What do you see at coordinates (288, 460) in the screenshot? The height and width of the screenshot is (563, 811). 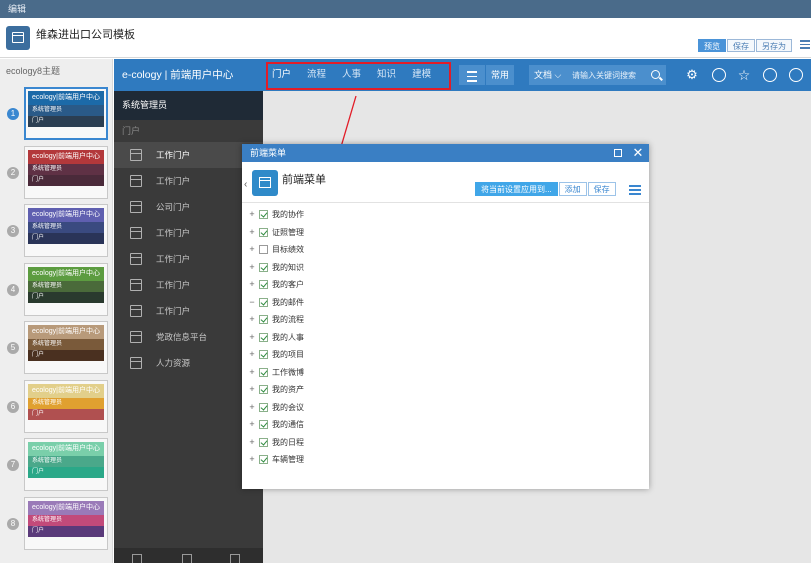 I see `tree-item-label: 车辆管理` at bounding box center [288, 460].